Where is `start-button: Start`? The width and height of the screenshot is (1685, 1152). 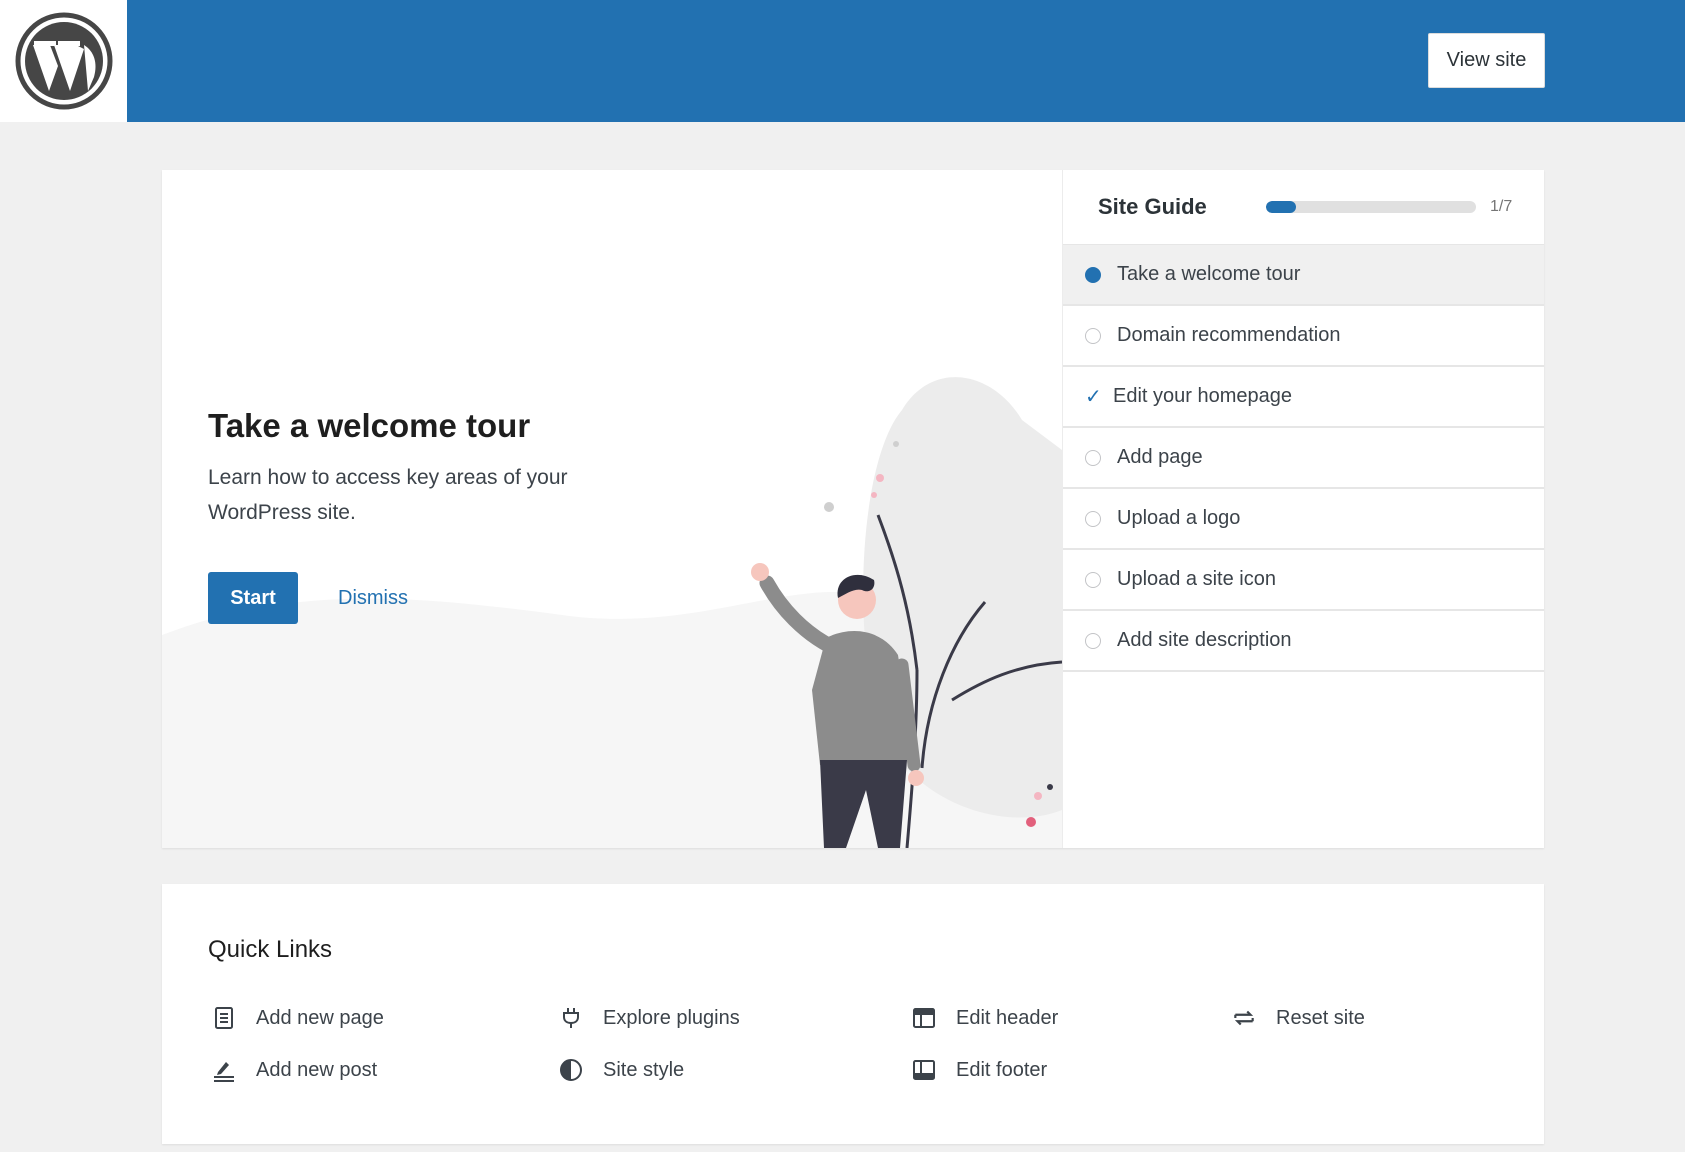 start-button: Start is located at coordinates (253, 598).